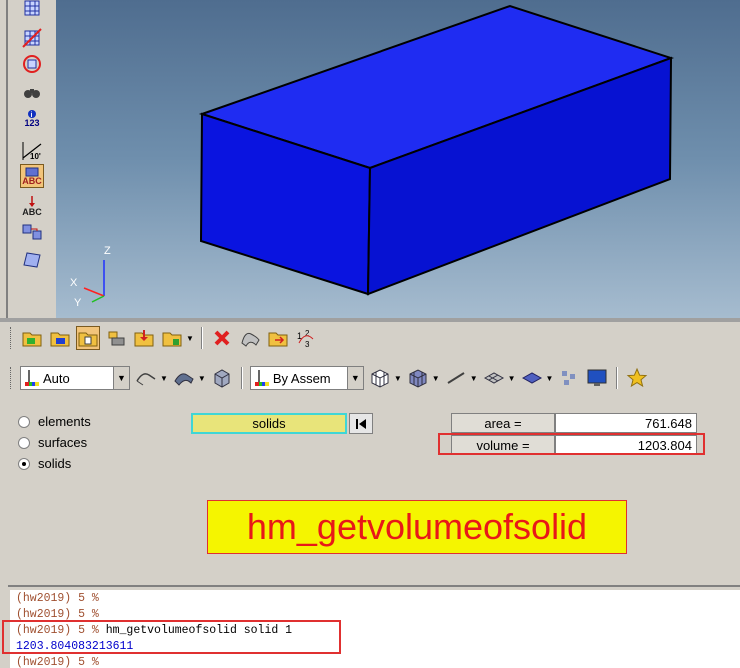 The height and width of the screenshot is (668, 740). Describe the element at coordinates (202, 378) in the screenshot. I see `elements-dropdown-arrow: ▼` at that location.